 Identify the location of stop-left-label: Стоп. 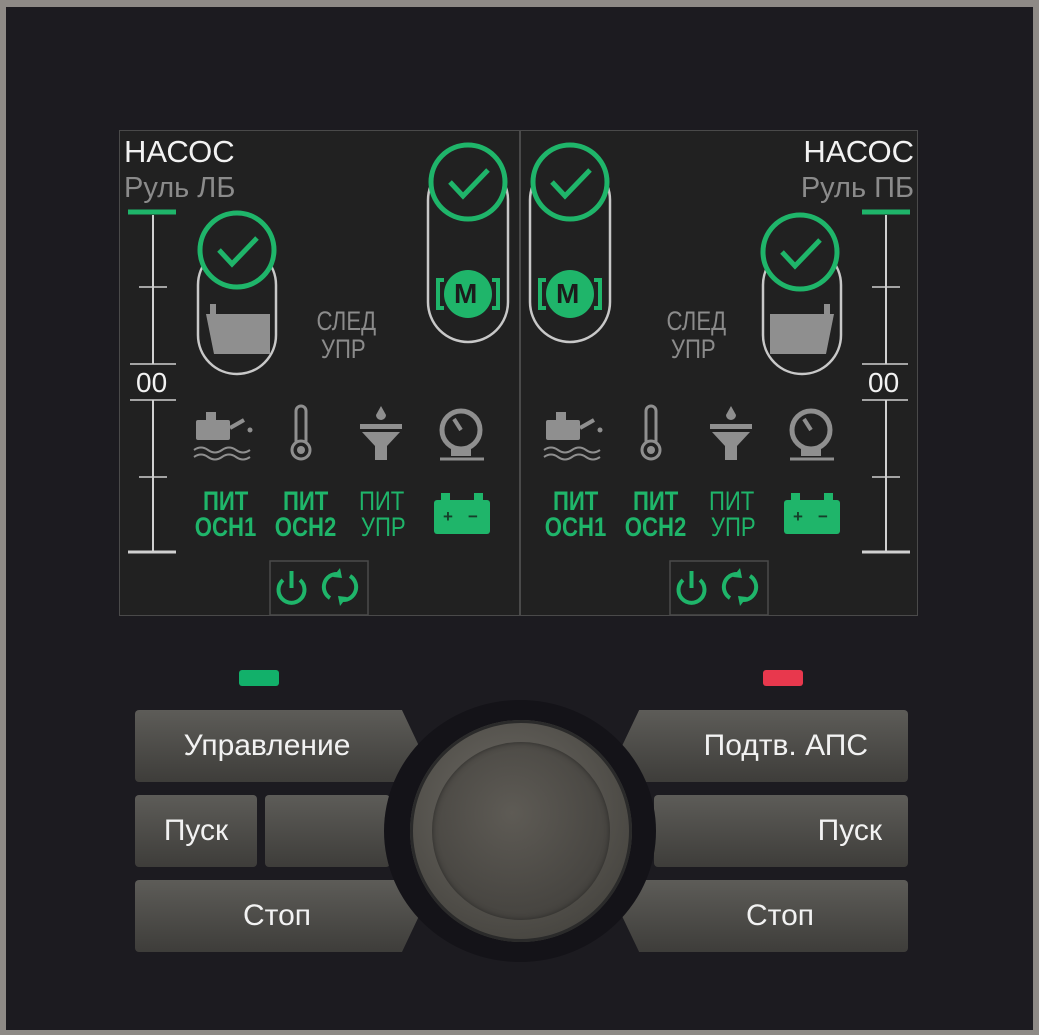
(277, 915).